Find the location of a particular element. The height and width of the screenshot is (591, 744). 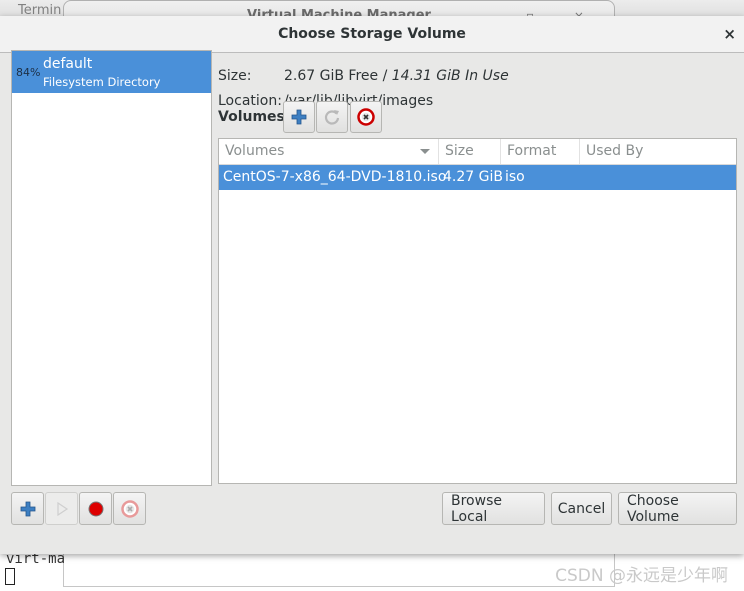

add-pool-icon is located at coordinates (27, 508).